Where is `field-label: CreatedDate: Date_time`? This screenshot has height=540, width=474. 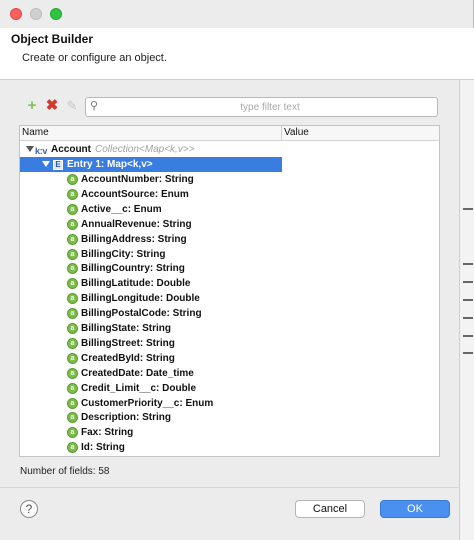
field-label: CreatedDate: Date_time is located at coordinates (137, 373).